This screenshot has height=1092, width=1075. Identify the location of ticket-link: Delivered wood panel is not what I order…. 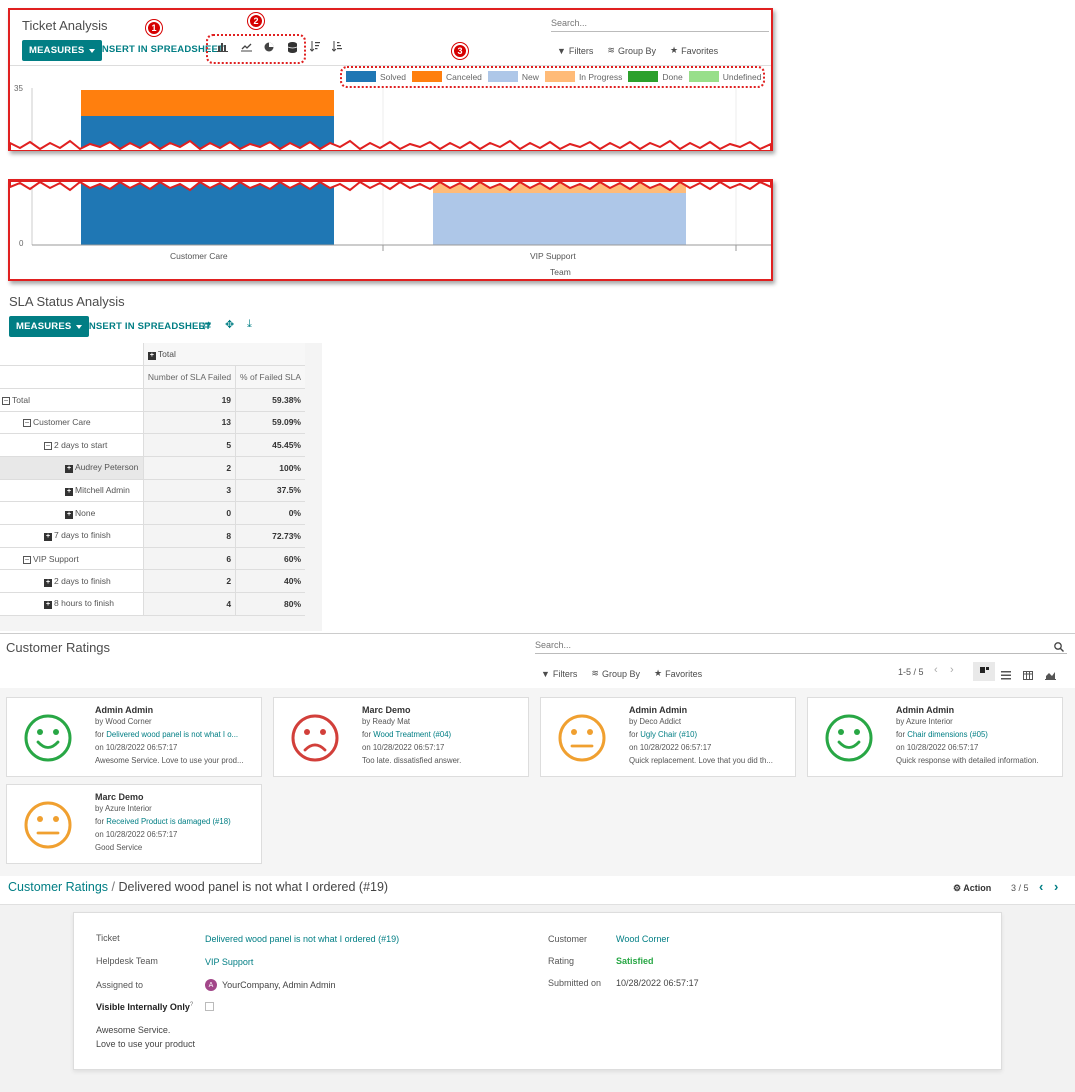
(302, 939).